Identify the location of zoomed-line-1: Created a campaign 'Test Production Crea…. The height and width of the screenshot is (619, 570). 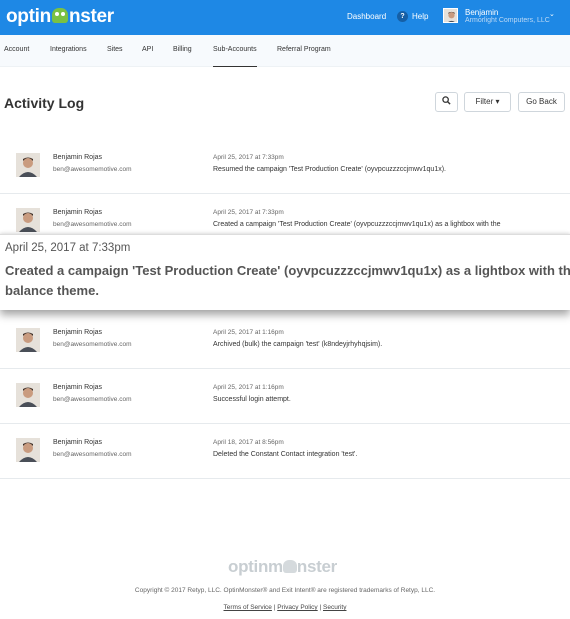
(287, 270).